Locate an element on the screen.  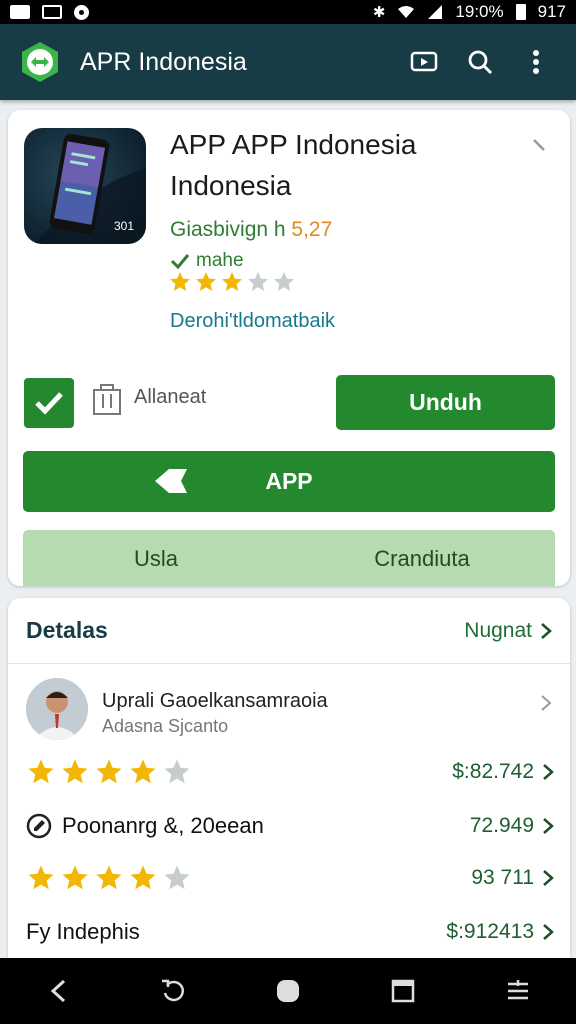
detail-label-text: Poonanrg &, 20eean is located at coordinates (163, 825).